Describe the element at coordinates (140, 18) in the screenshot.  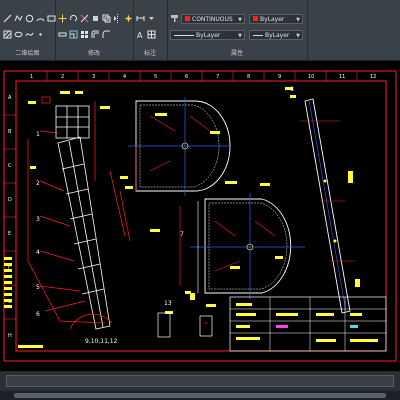
I see `linear-dimension-icon` at that location.